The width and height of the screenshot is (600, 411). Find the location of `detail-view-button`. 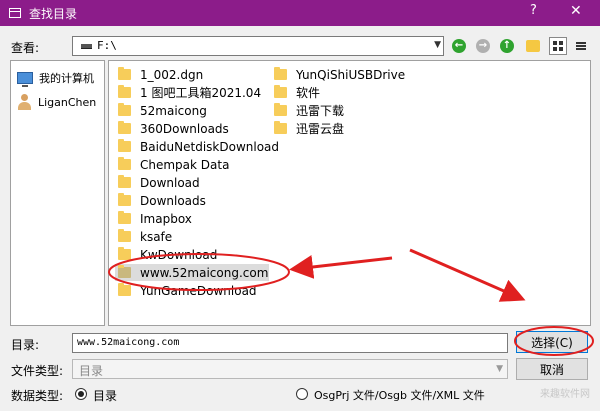

detail-view-button is located at coordinates (581, 46).